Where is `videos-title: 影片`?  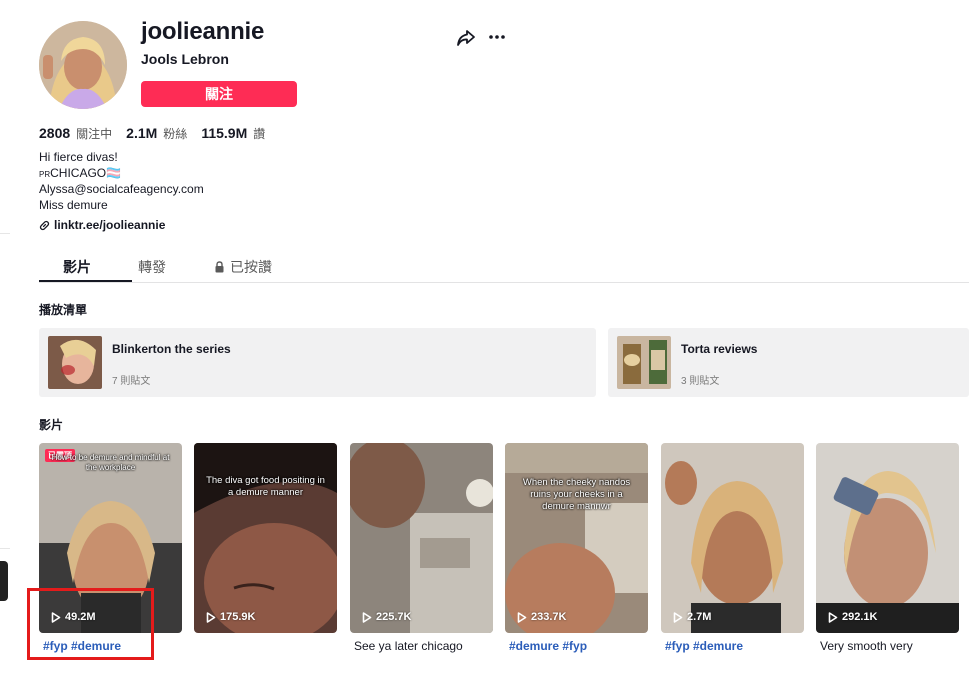 videos-title: 影片 is located at coordinates (51, 425).